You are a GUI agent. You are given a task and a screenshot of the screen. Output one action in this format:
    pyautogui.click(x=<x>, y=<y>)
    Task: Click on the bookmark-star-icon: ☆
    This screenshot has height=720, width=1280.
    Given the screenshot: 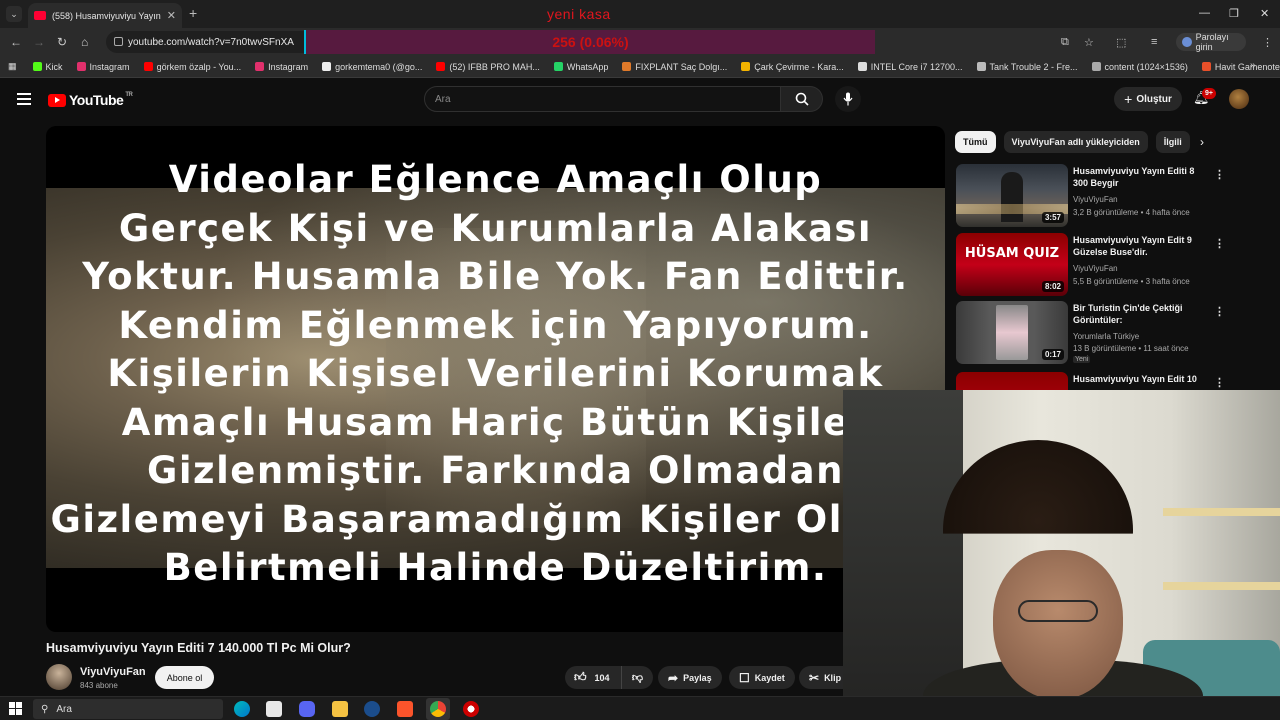 What is the action you would take?
    pyautogui.click(x=1089, y=42)
    